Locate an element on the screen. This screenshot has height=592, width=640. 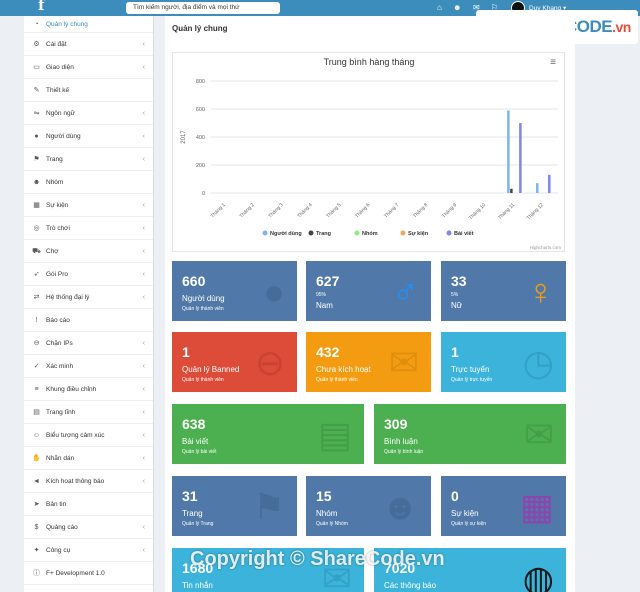
chart-xtick-label: Tháng 7 is located at coordinates (391, 210).